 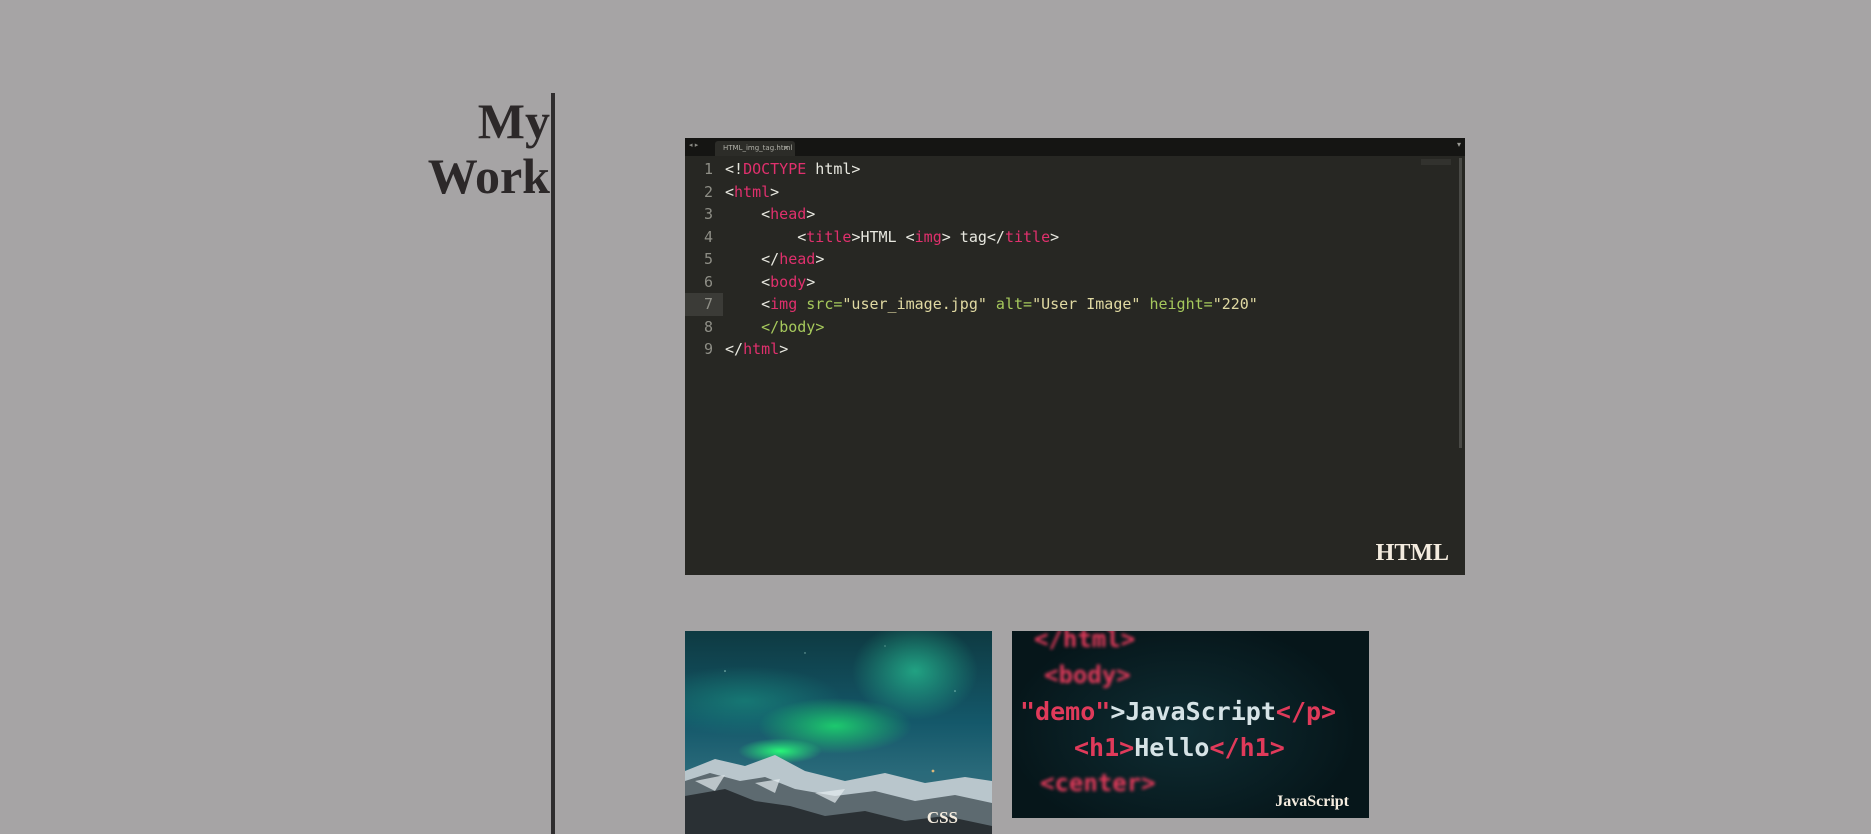 What do you see at coordinates (770, 214) in the screenshot?
I see `code-text: <head>` at bounding box center [770, 214].